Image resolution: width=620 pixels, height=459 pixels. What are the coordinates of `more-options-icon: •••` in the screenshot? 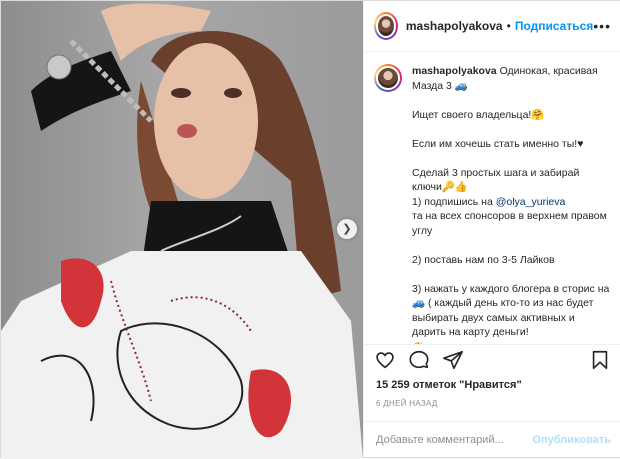 It's located at (602, 26).